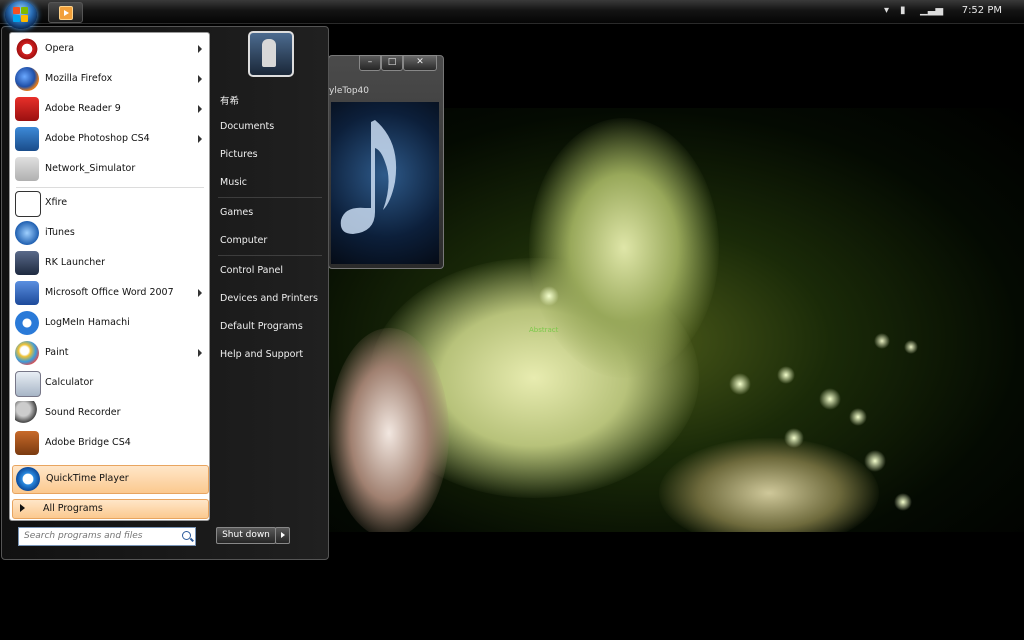 The image size is (1024, 640). What do you see at coordinates (109, 353) in the screenshot?
I see `program-paint: Paint` at bounding box center [109, 353].